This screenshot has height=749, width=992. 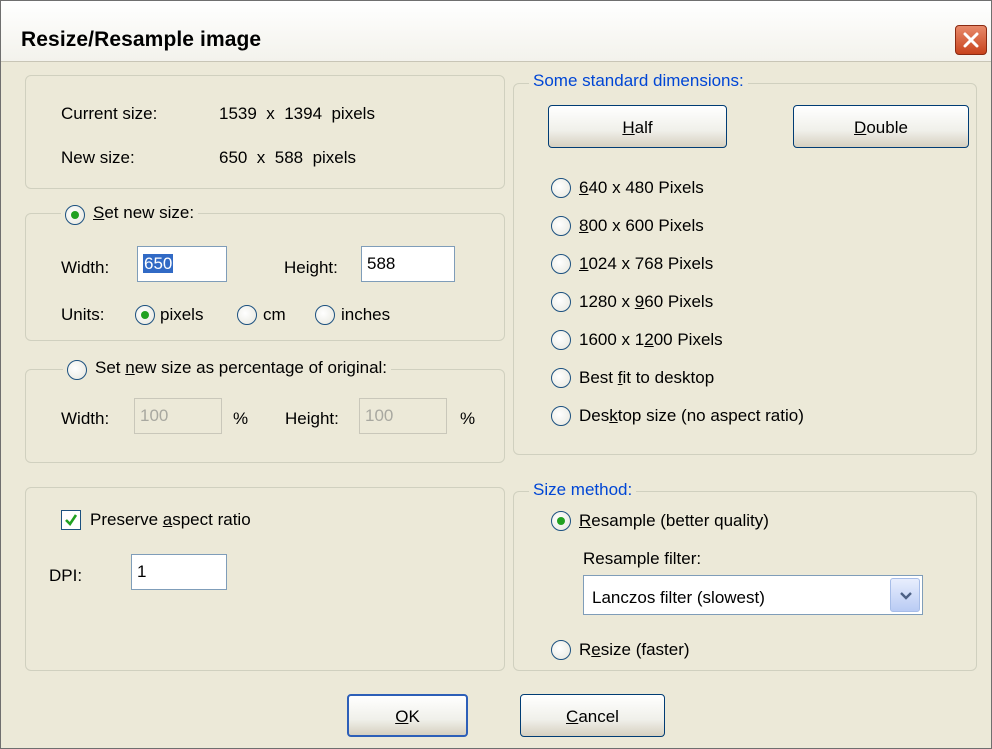 I want to click on percentage-option-label: Set new size as percentage of original:, so click(x=241, y=367).